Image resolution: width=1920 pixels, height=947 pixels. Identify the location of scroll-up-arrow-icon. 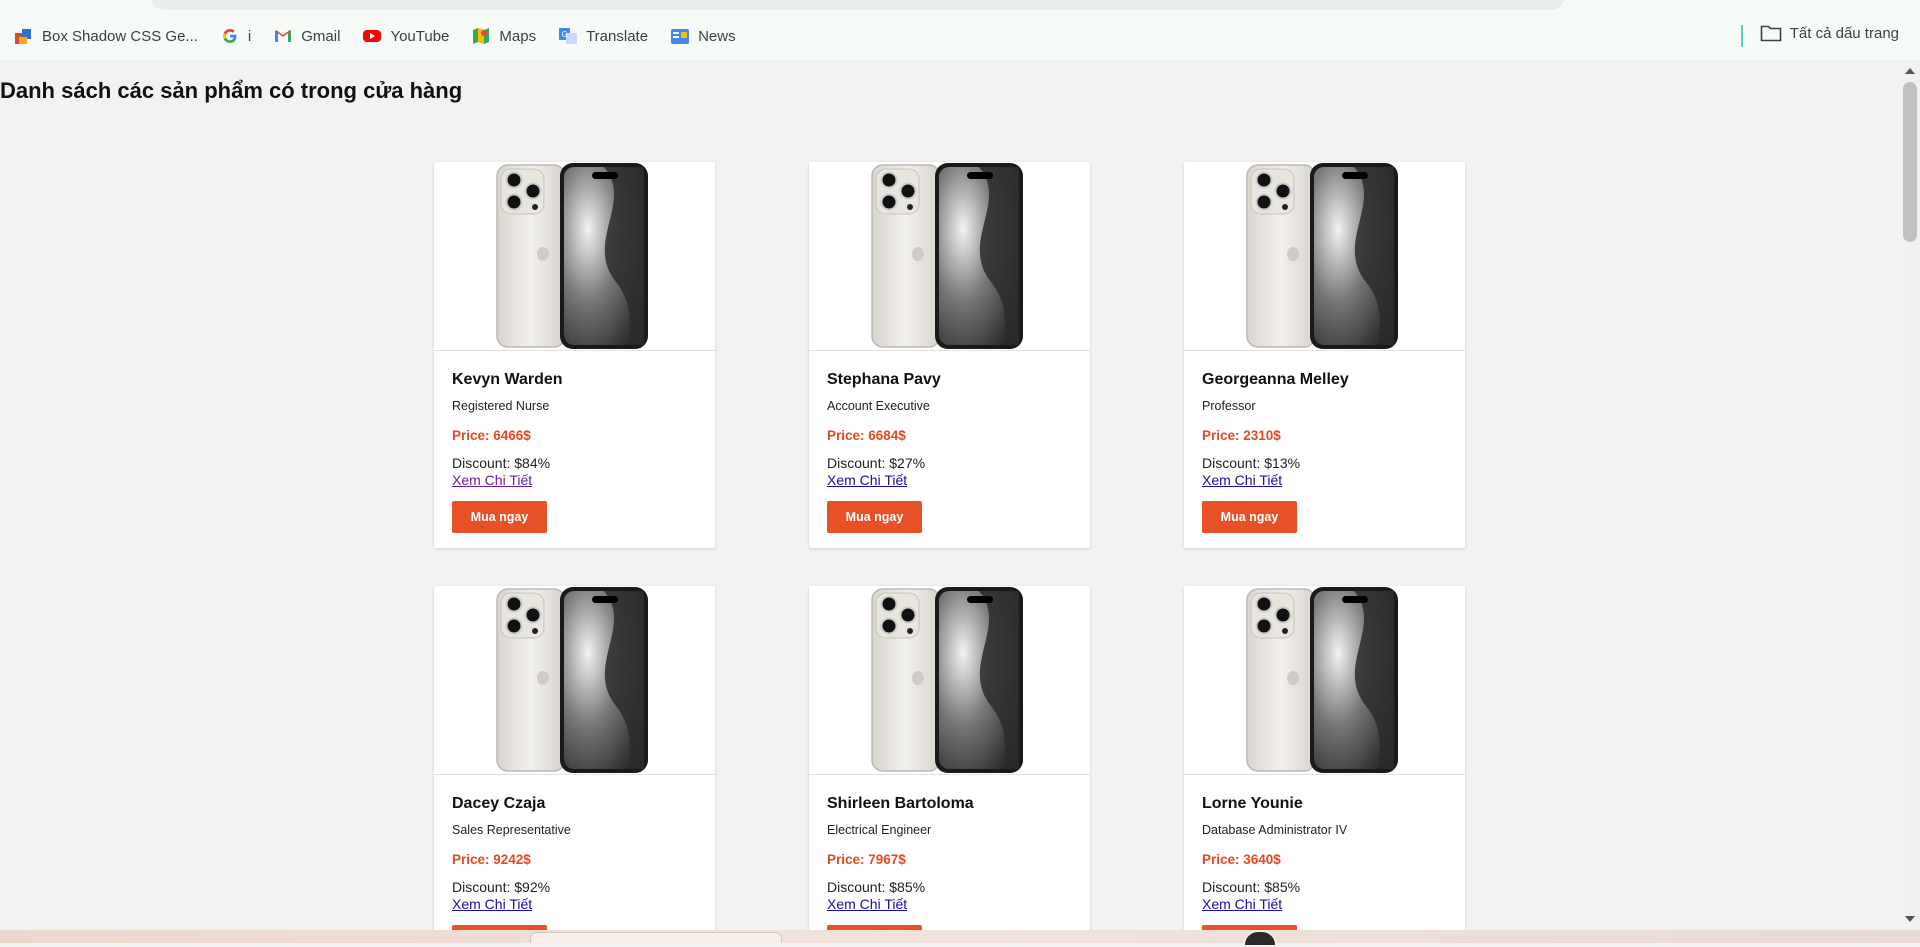
(1910, 71).